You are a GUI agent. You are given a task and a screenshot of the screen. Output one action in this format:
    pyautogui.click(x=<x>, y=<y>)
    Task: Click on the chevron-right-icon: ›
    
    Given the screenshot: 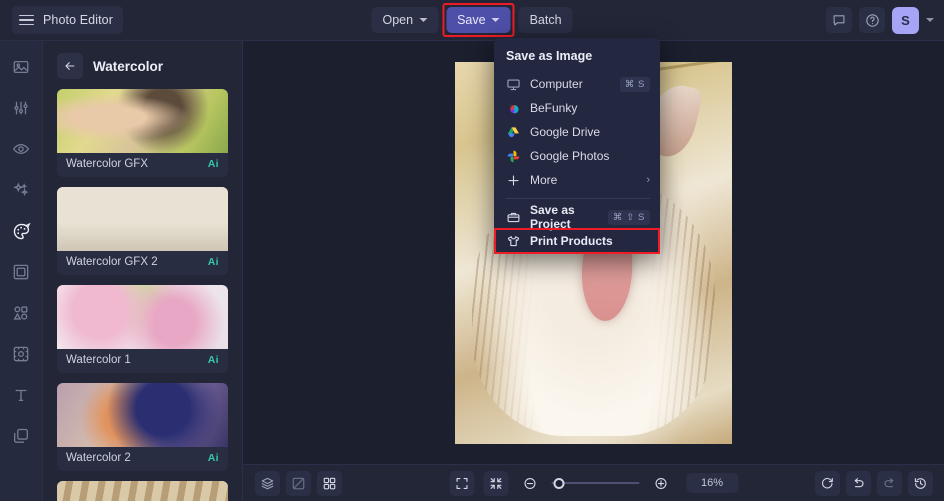 What is the action you would take?
    pyautogui.click(x=648, y=180)
    